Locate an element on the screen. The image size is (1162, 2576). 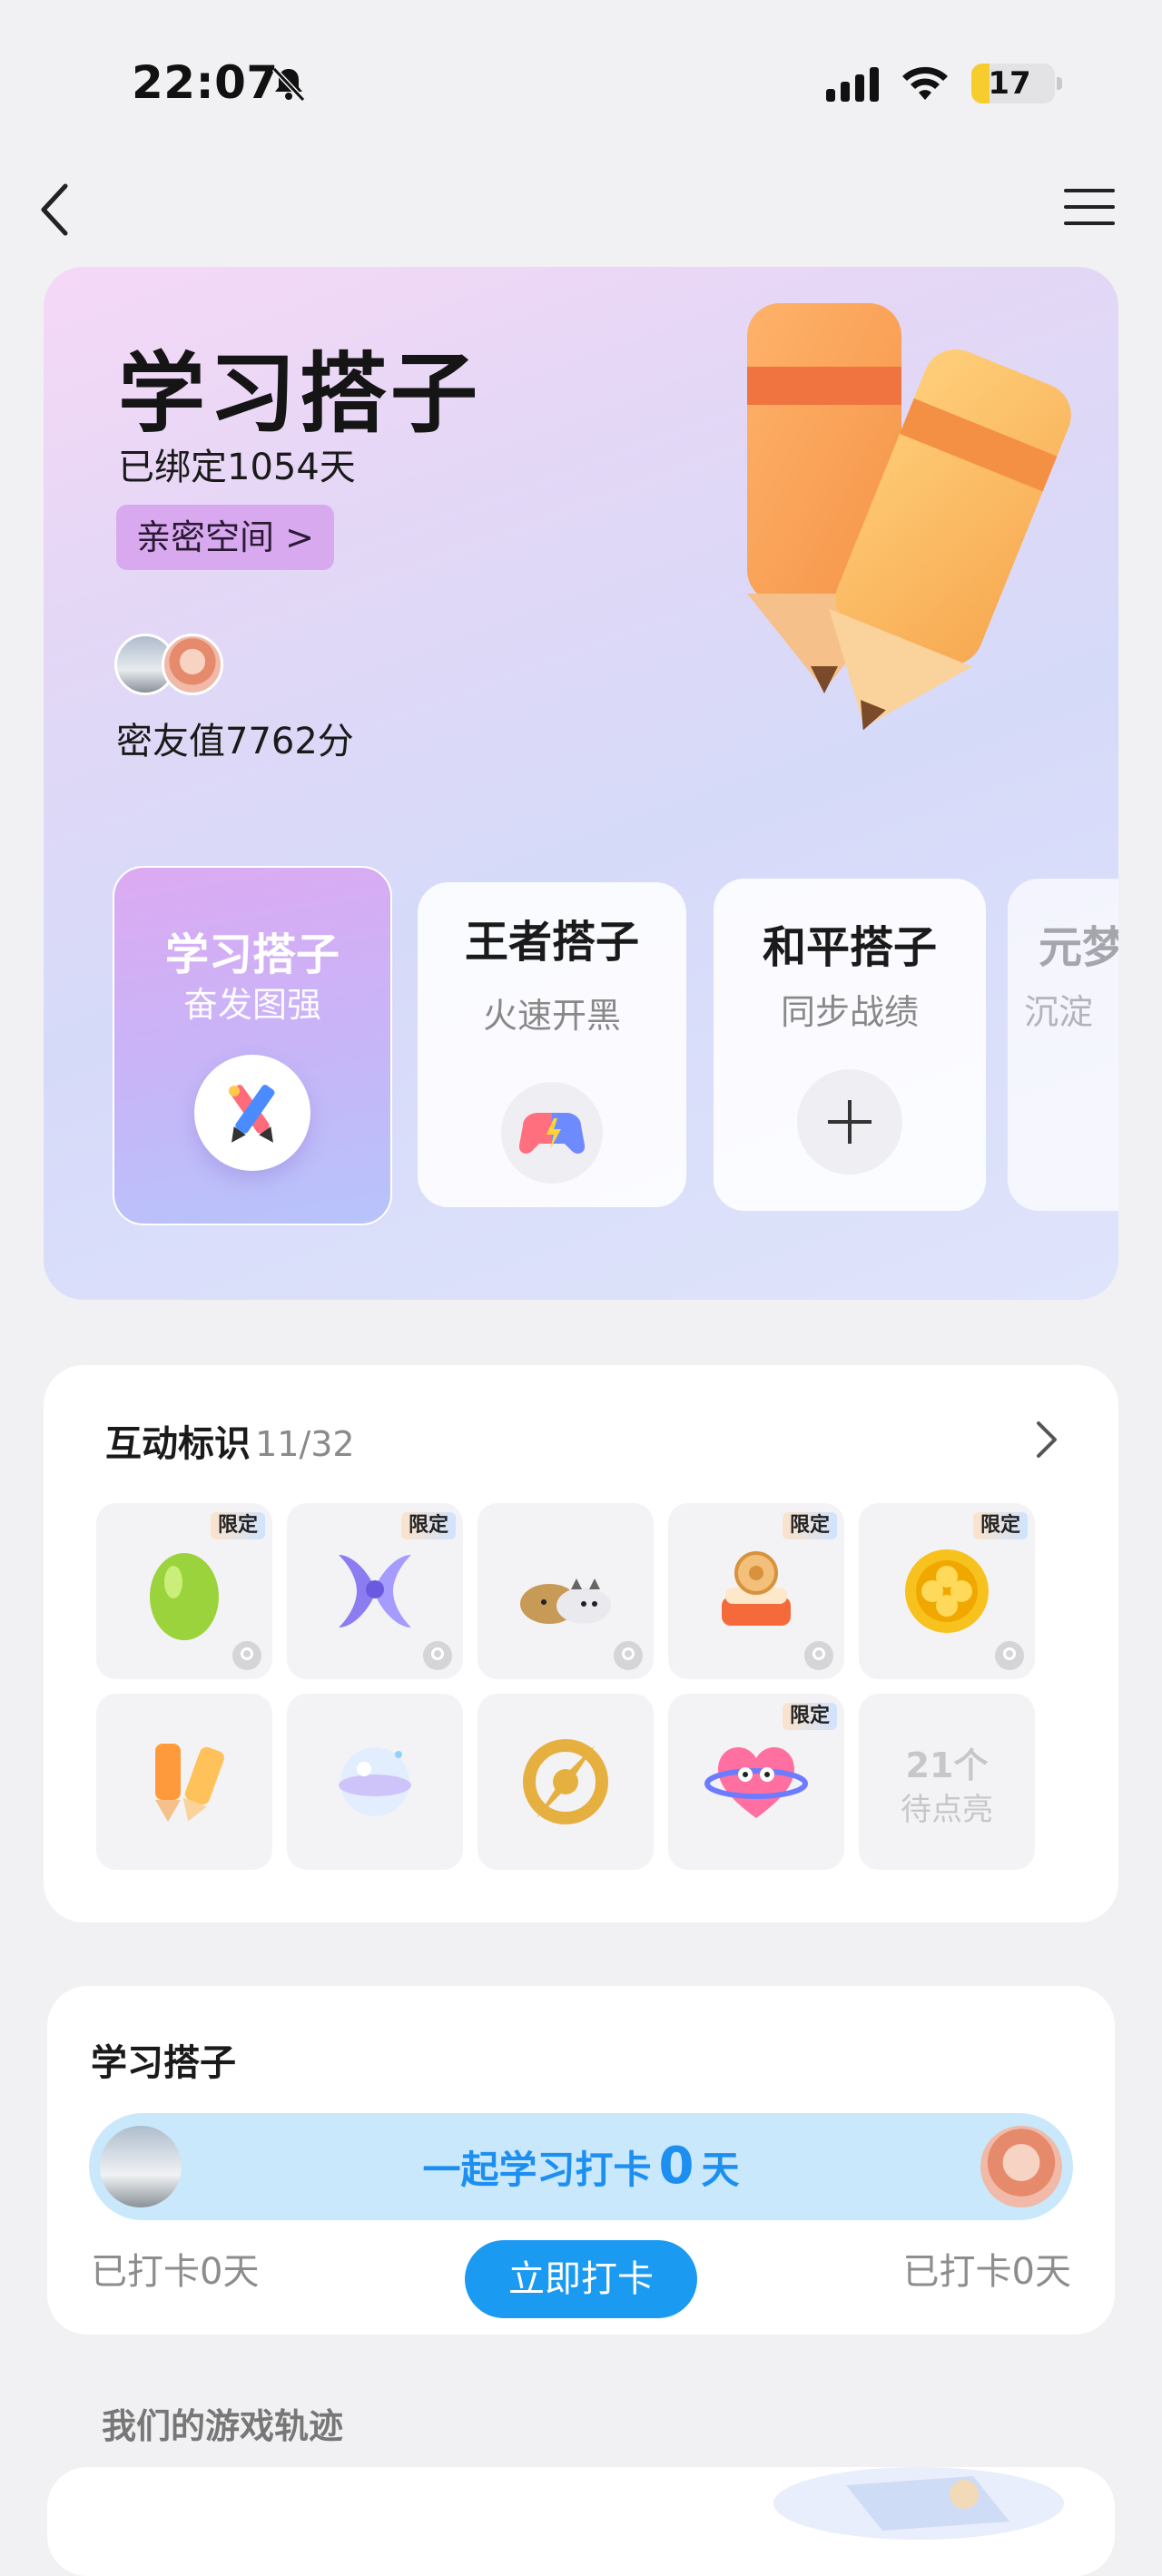
friend-score: 密友值7762分 is located at coordinates (235, 741).